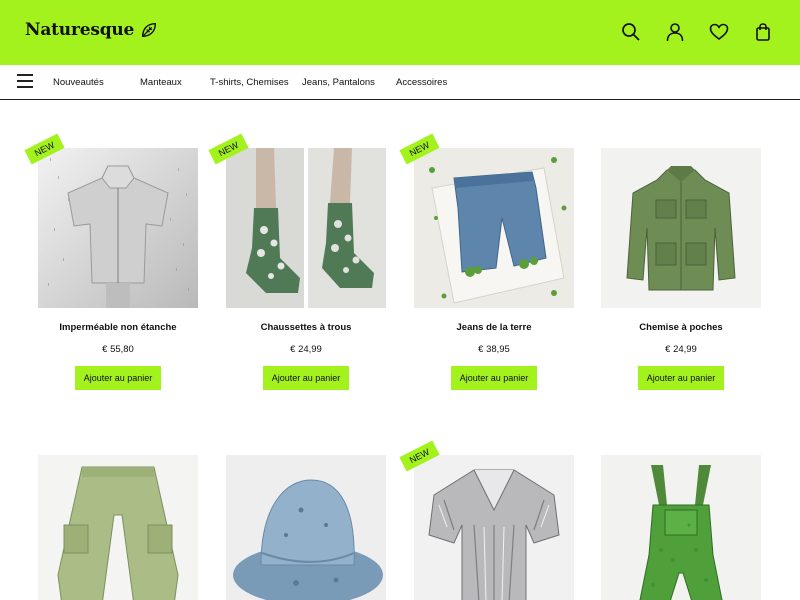 The image size is (800, 600). I want to click on account-button, so click(675, 32).